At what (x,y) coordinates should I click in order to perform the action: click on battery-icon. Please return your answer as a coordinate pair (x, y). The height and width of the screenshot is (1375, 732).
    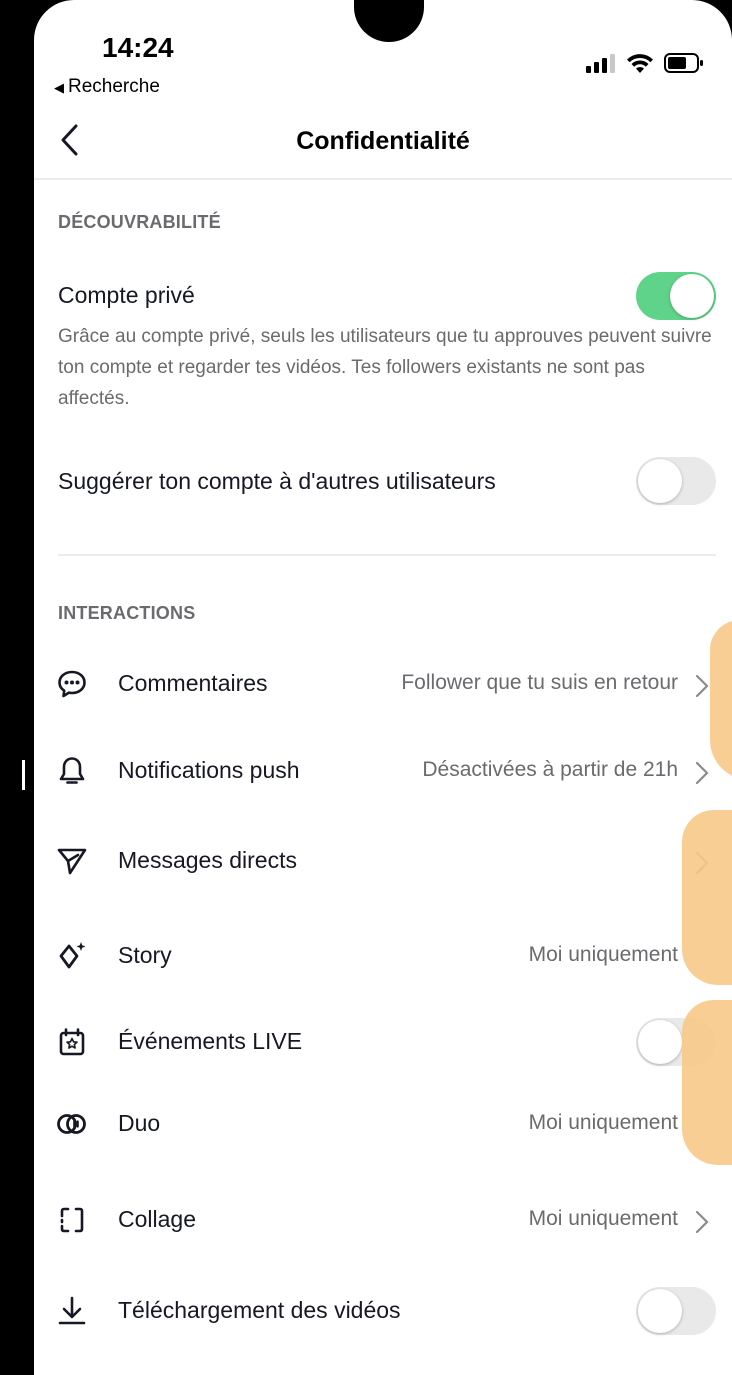
    Looking at the image, I should click on (683, 63).